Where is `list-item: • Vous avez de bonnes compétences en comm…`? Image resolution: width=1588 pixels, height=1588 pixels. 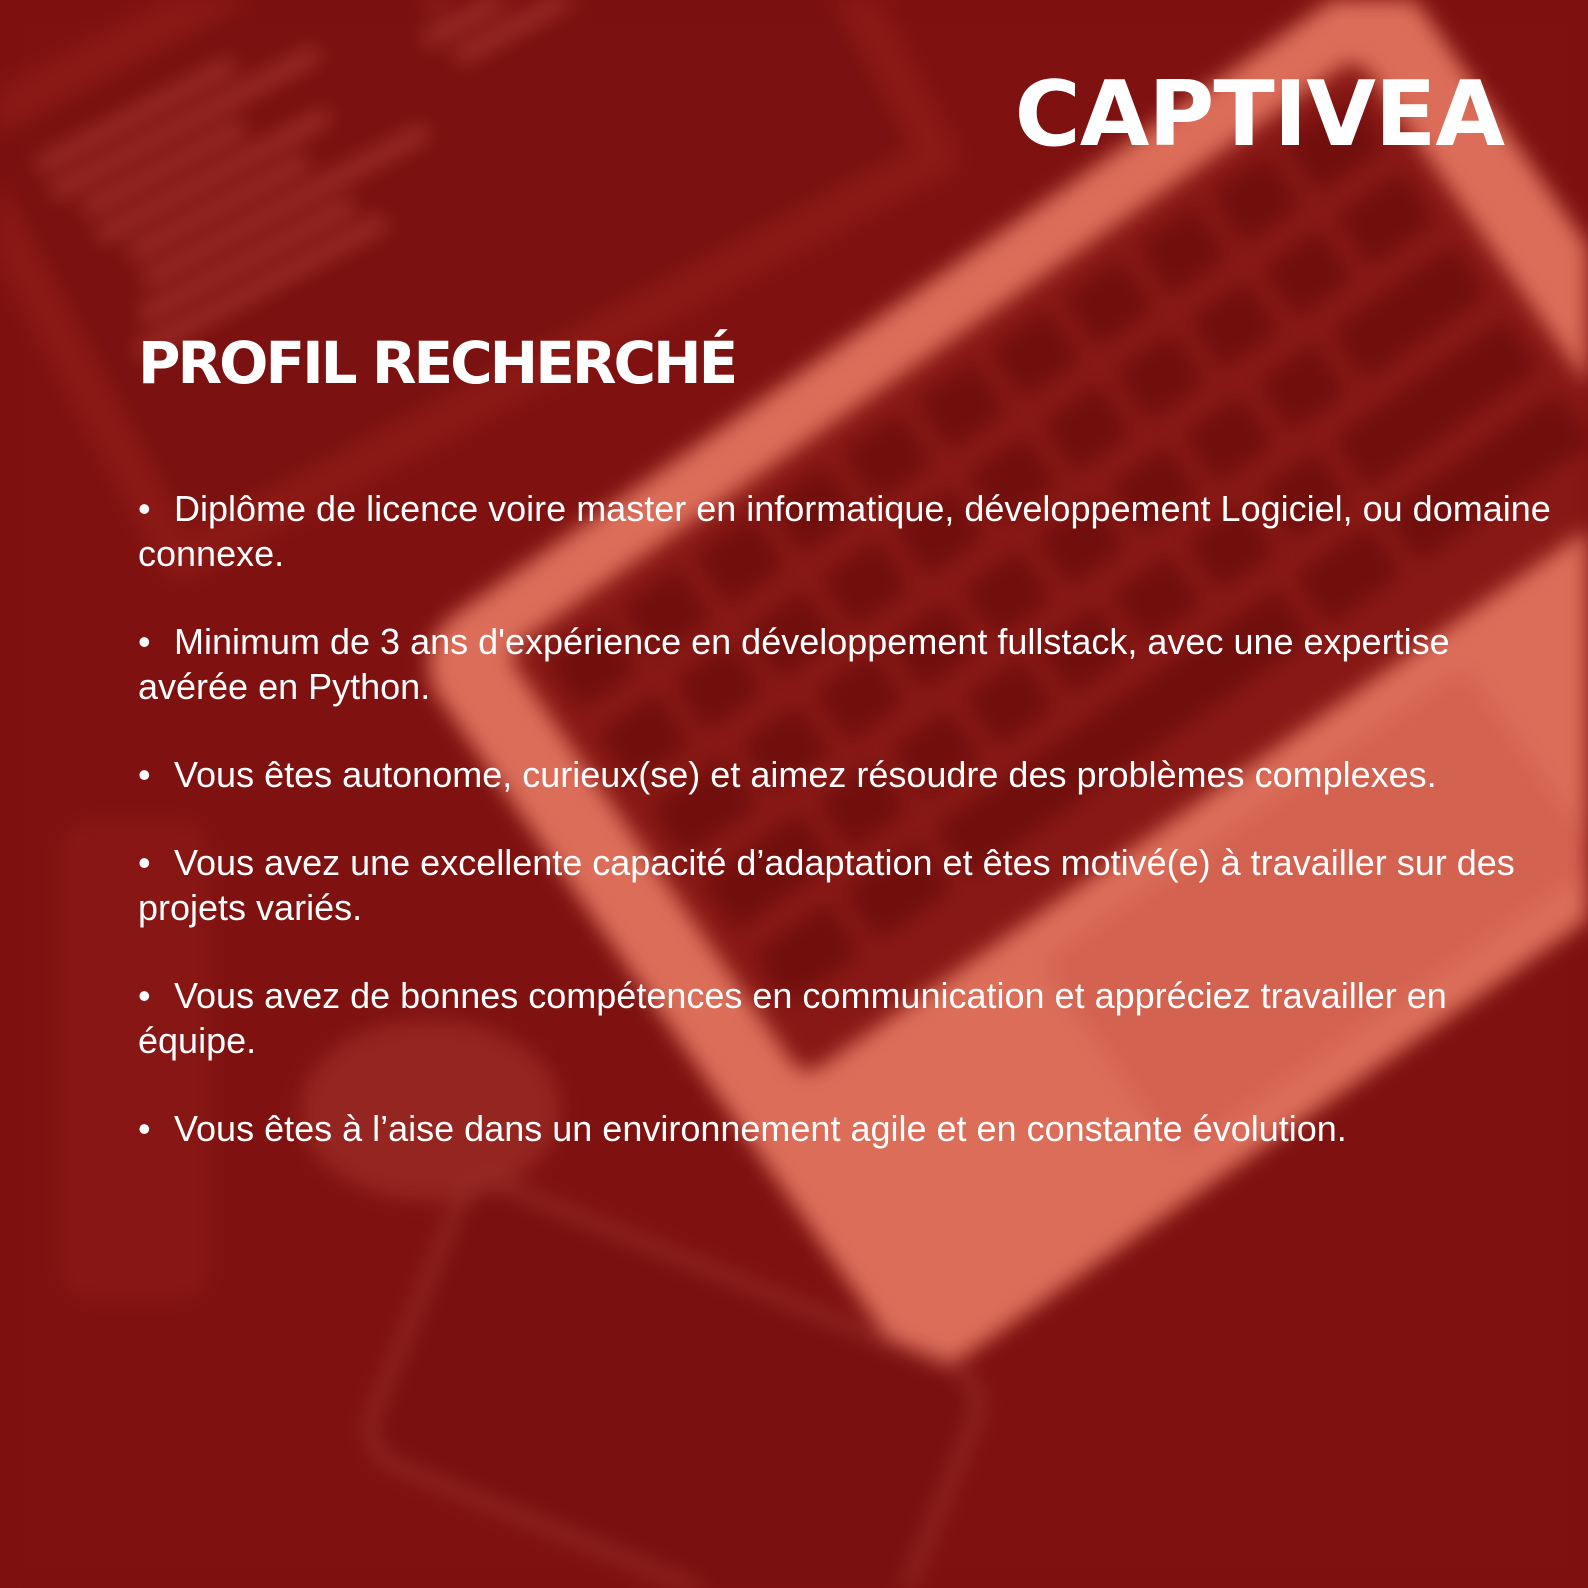
list-item: • Vous avez de bonnes compétences en comm… is located at coordinates (848, 1018).